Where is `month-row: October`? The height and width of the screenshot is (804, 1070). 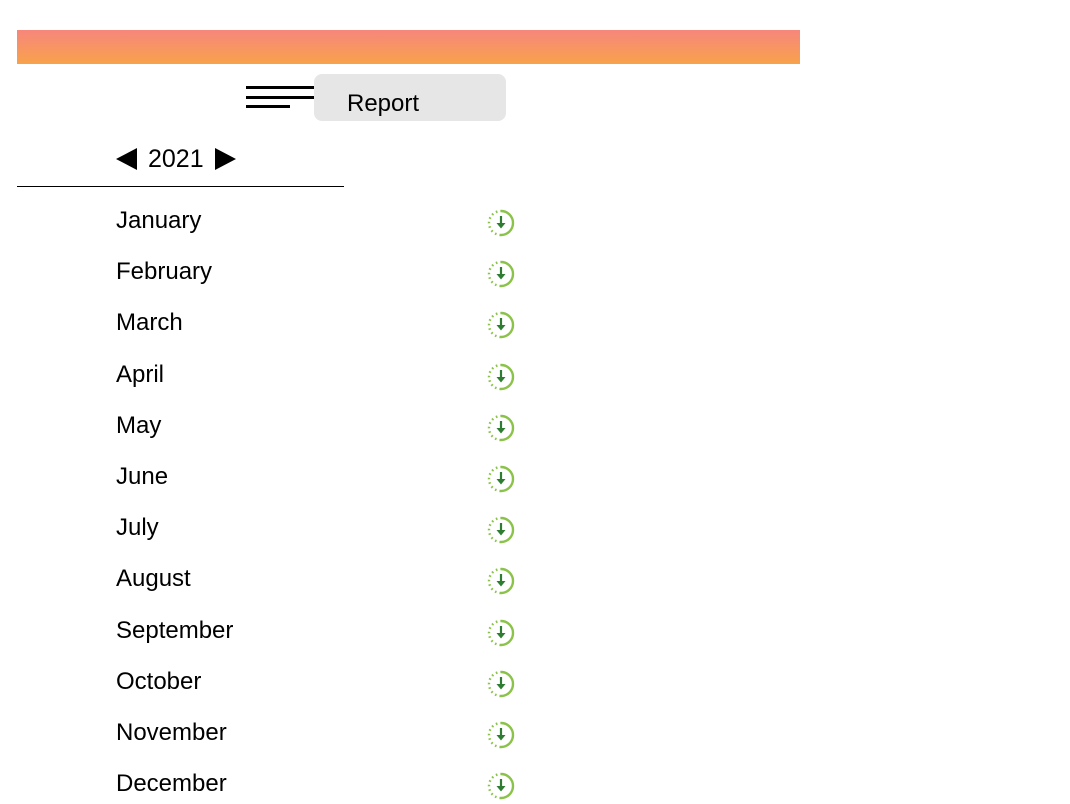 month-row: October is located at coordinates (350, 686).